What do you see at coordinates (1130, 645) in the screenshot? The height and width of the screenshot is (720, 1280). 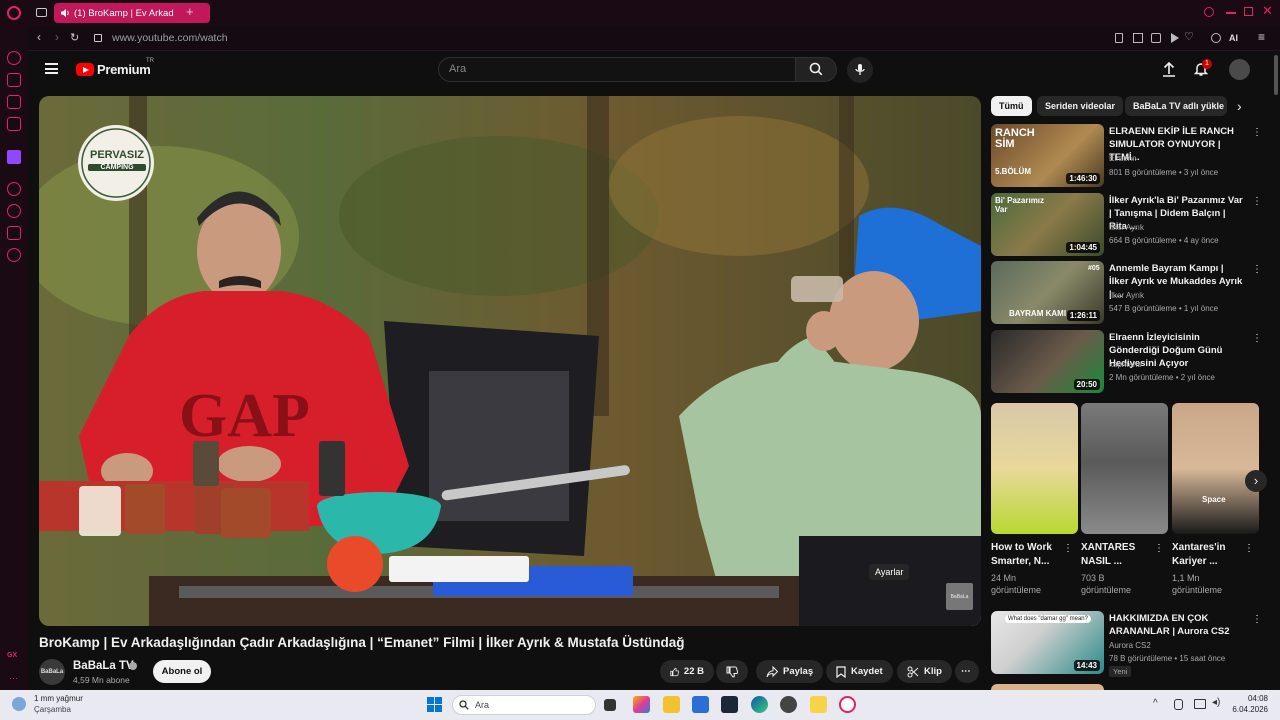 I see `rec-channel: Aurora CS2` at bounding box center [1130, 645].